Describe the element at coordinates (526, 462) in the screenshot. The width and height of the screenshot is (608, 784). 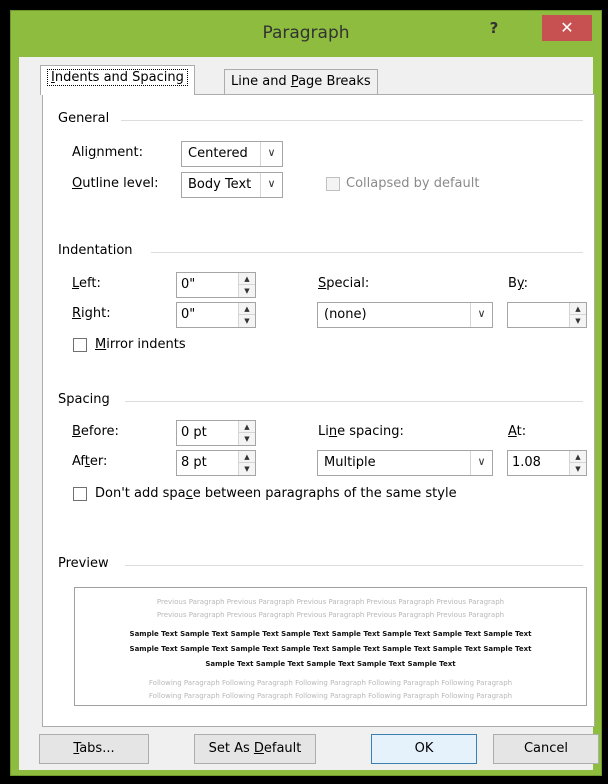
I see `at-value: 1.08` at that location.